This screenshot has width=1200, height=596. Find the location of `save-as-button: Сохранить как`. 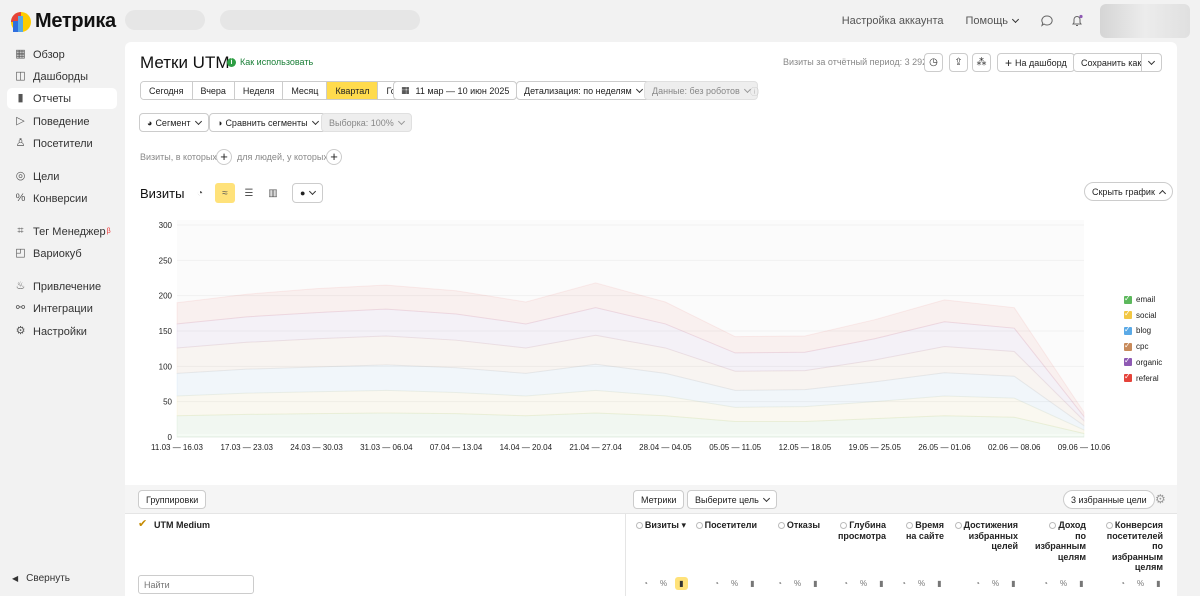

save-as-button: Сохранить как is located at coordinates (1111, 62).